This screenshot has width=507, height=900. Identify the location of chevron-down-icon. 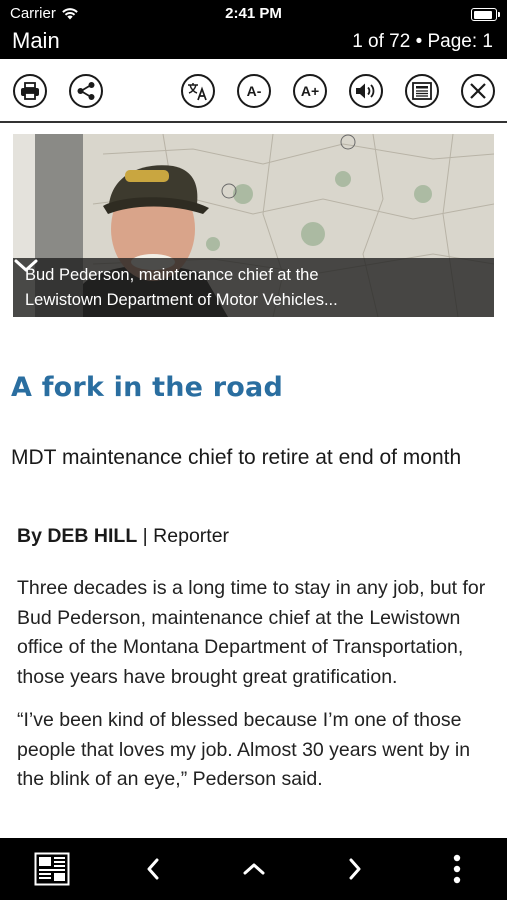
(26, 266).